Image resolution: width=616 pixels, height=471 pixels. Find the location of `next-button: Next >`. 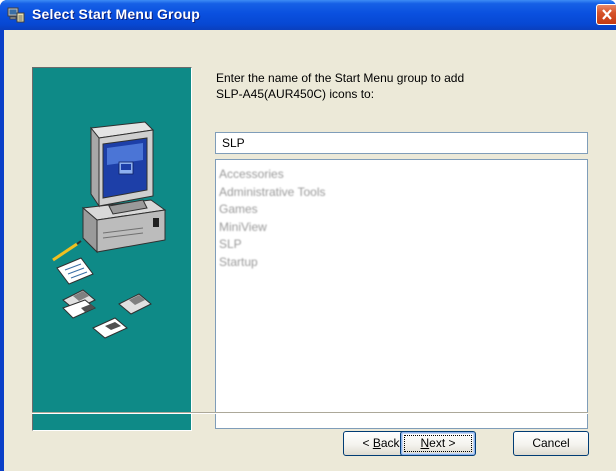

next-button: Next > is located at coordinates (438, 443).